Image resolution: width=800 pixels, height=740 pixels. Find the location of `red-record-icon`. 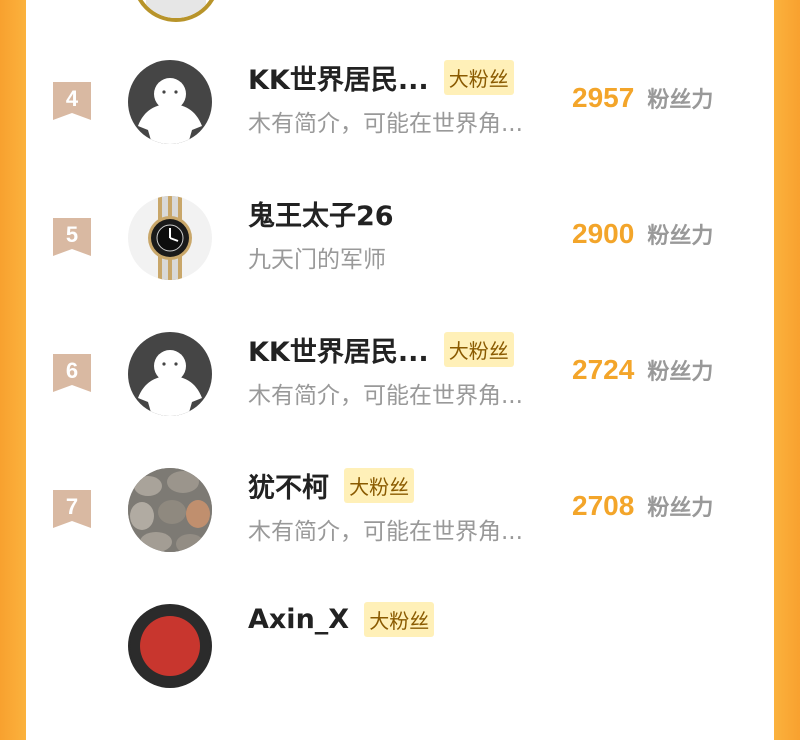

red-record-icon is located at coordinates (170, 646).